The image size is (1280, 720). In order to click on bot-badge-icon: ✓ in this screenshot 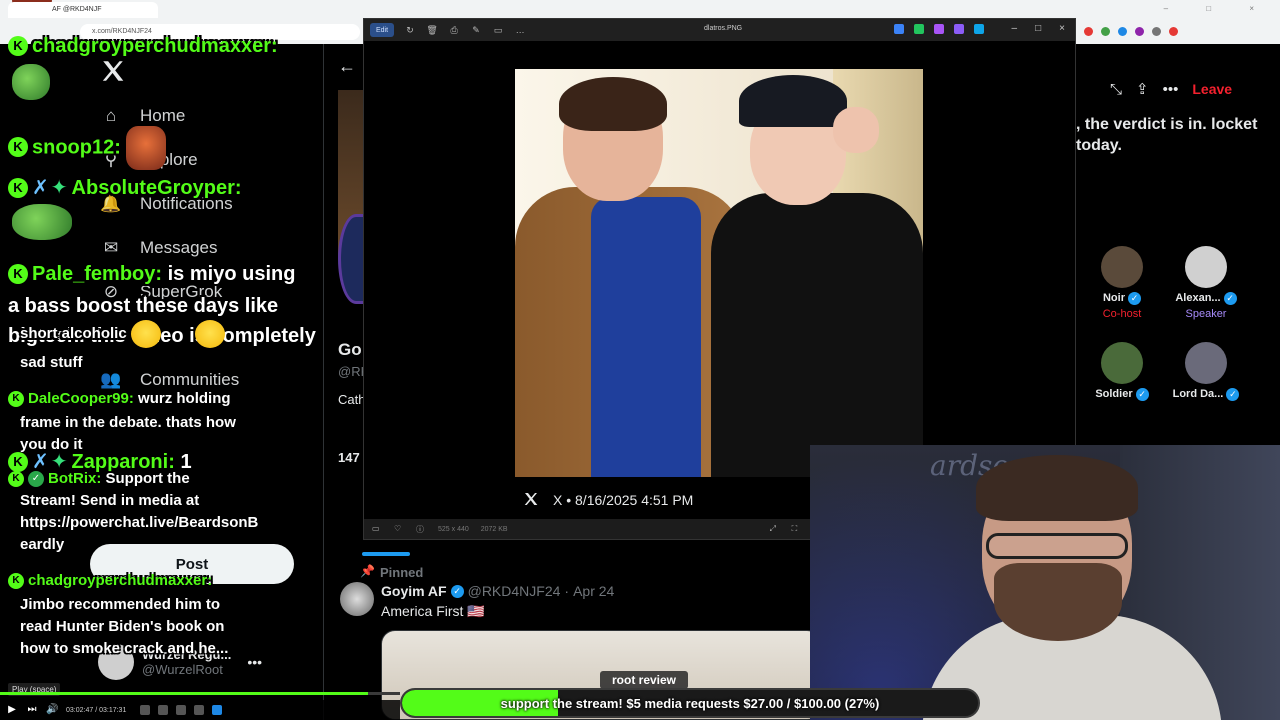, I will do `click(36, 479)`.